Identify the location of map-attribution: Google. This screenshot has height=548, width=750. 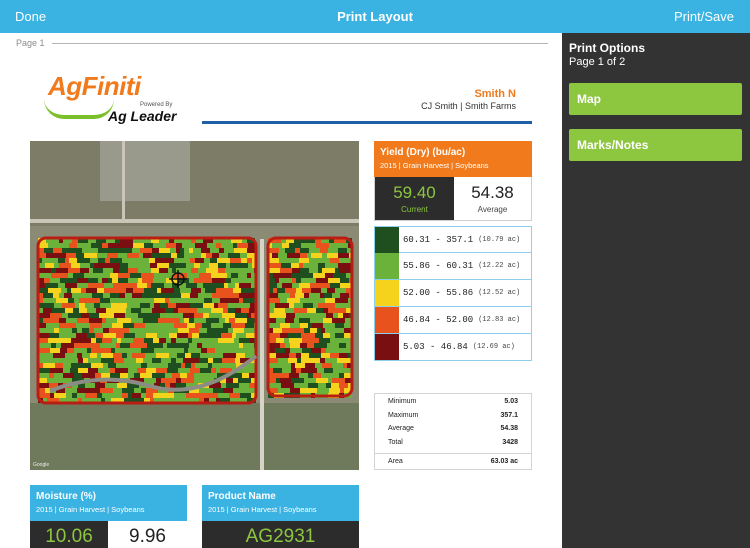
(41, 465).